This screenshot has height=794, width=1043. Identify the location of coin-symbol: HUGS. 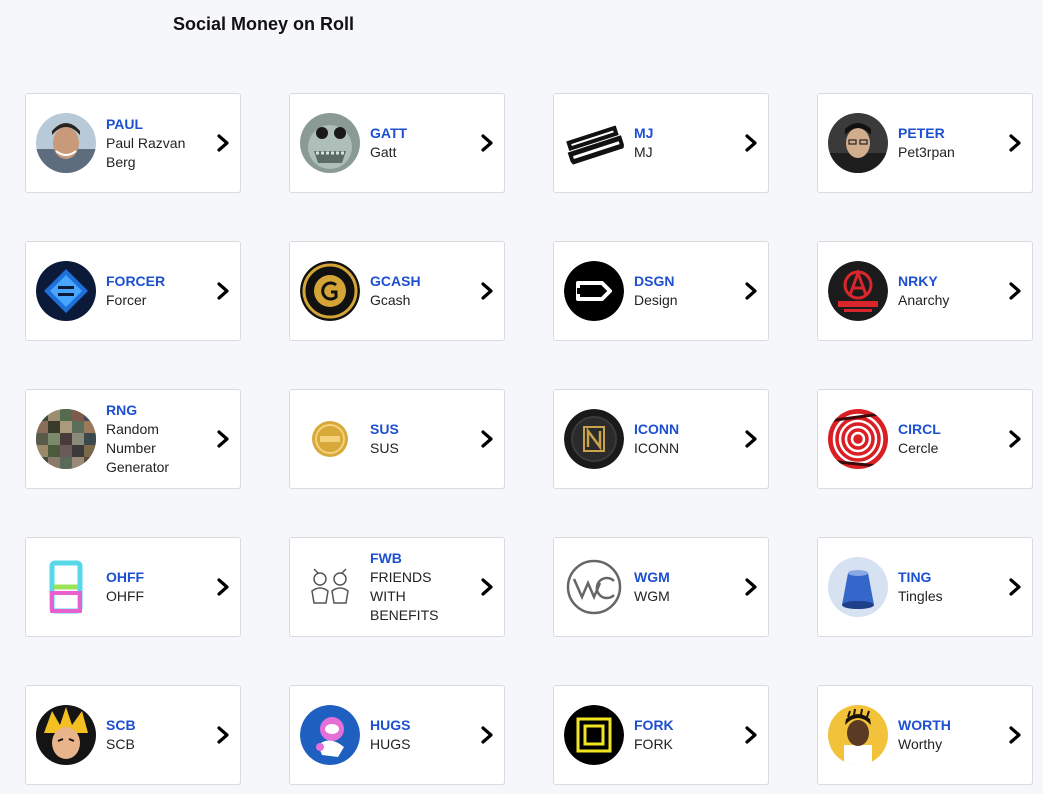
(390, 725).